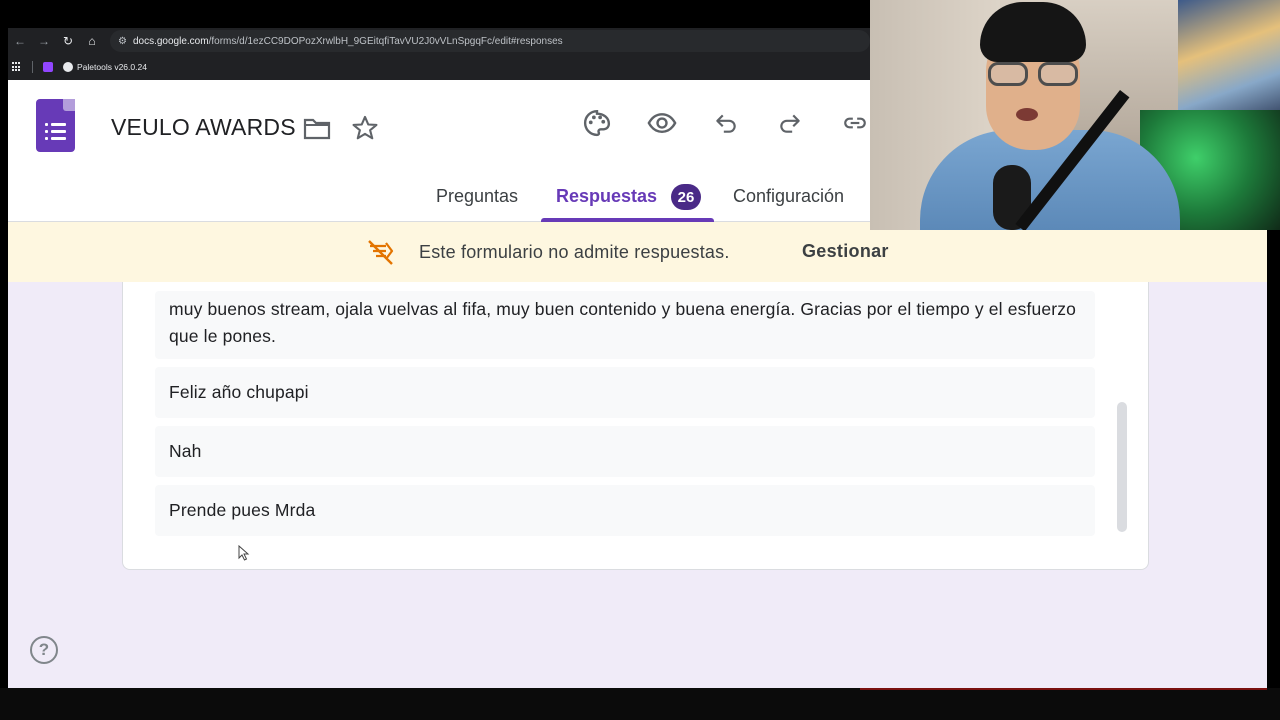 The image size is (1280, 720). What do you see at coordinates (112, 67) in the screenshot?
I see `bookmark-label: Paletools v26.0.24` at bounding box center [112, 67].